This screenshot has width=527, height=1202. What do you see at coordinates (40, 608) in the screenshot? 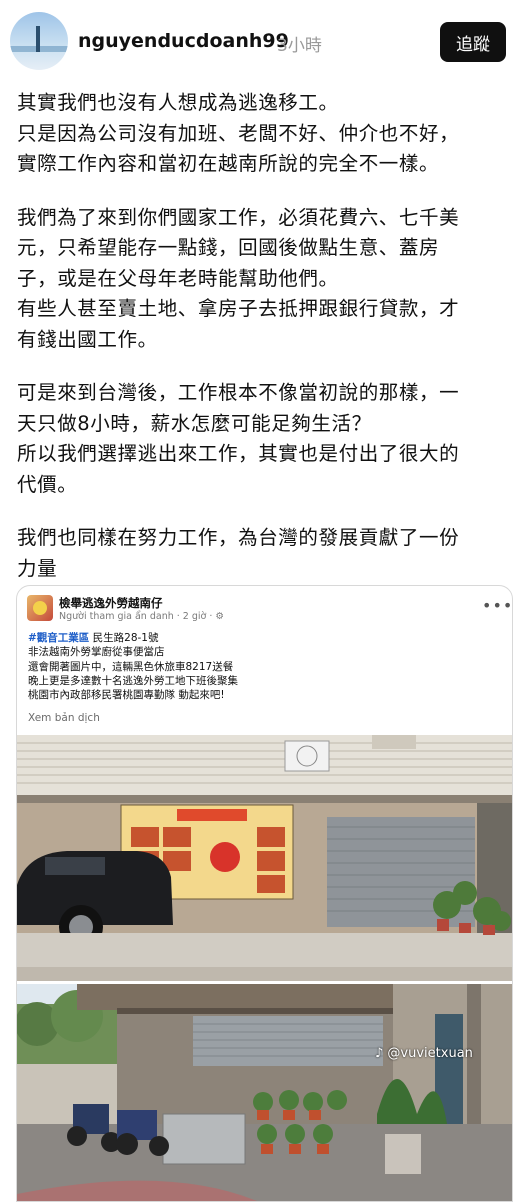
I see `group-avatar` at bounding box center [40, 608].